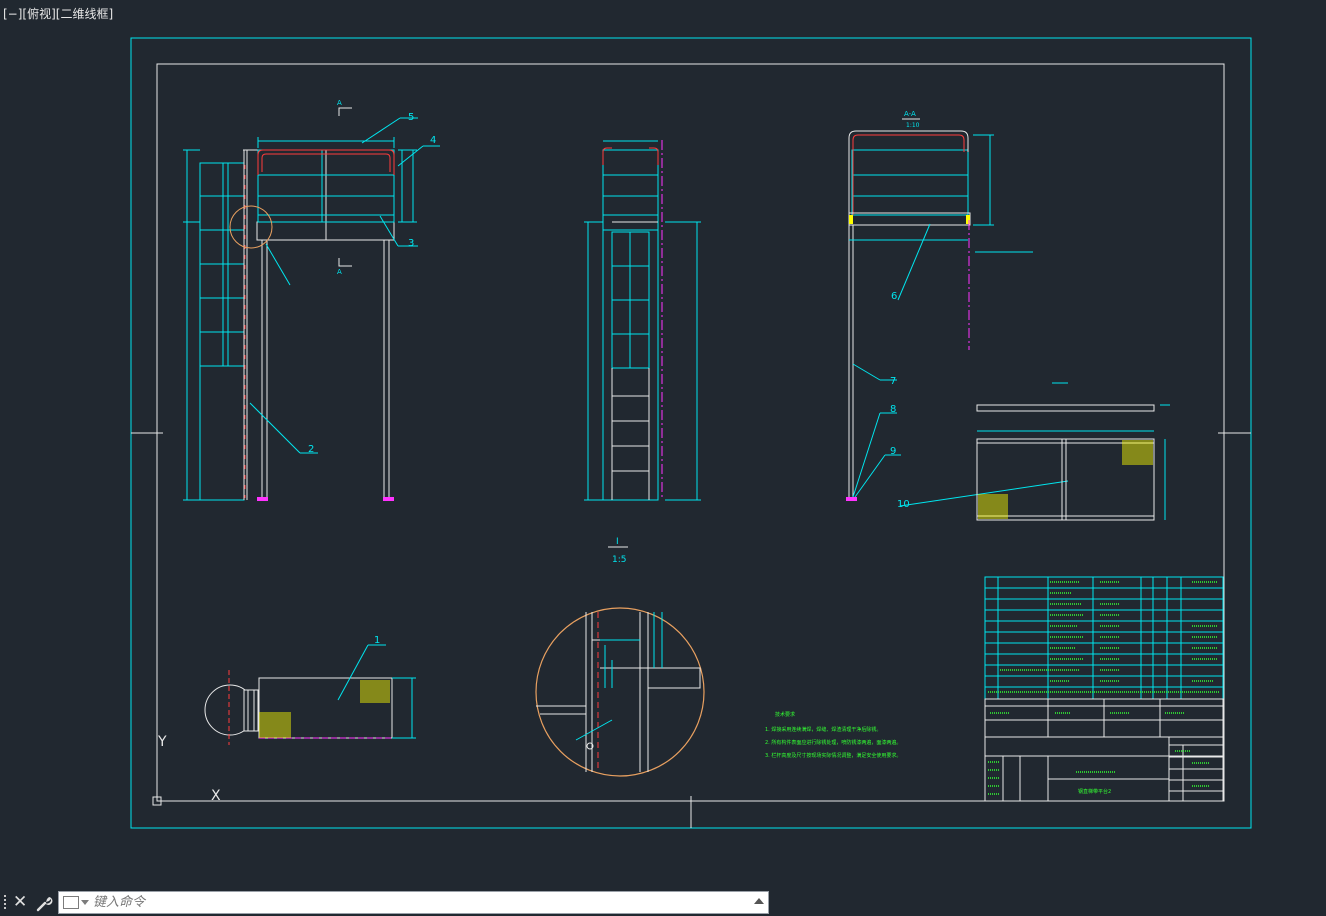 The height and width of the screenshot is (916, 1326). What do you see at coordinates (180, 776) in the screenshot?
I see `ucs-icon` at bounding box center [180, 776].